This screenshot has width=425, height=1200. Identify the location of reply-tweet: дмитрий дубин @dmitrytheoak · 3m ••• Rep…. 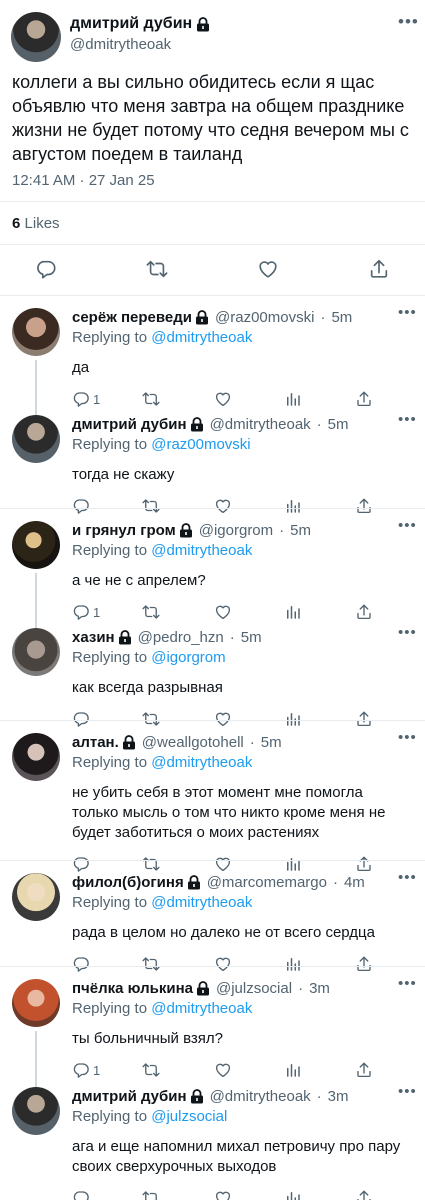
(212, 1137).